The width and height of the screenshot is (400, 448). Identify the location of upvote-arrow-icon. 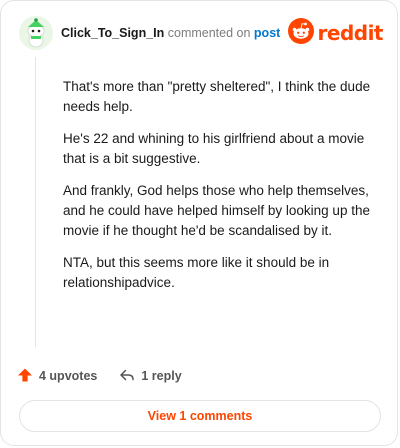
(25, 376).